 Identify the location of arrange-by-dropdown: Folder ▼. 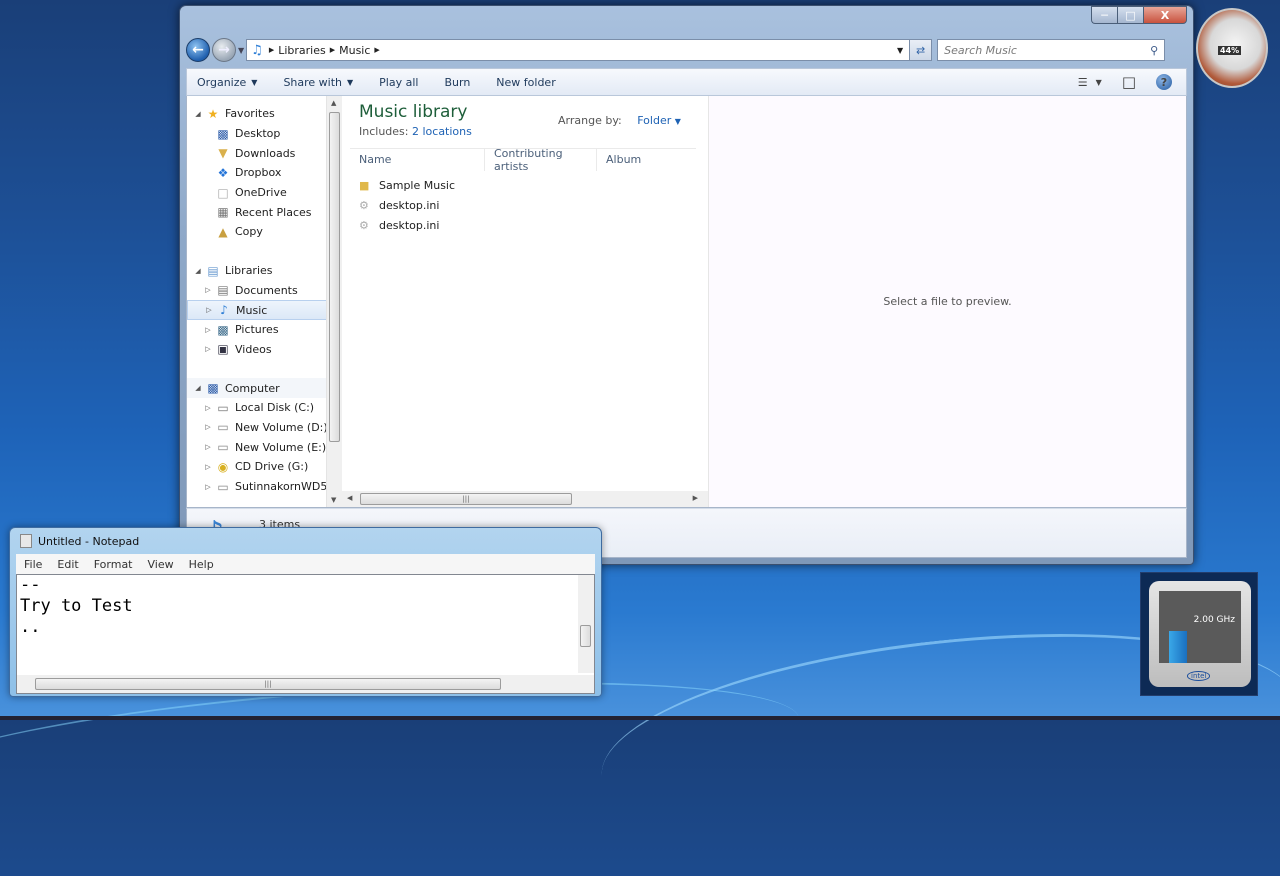
(659, 120).